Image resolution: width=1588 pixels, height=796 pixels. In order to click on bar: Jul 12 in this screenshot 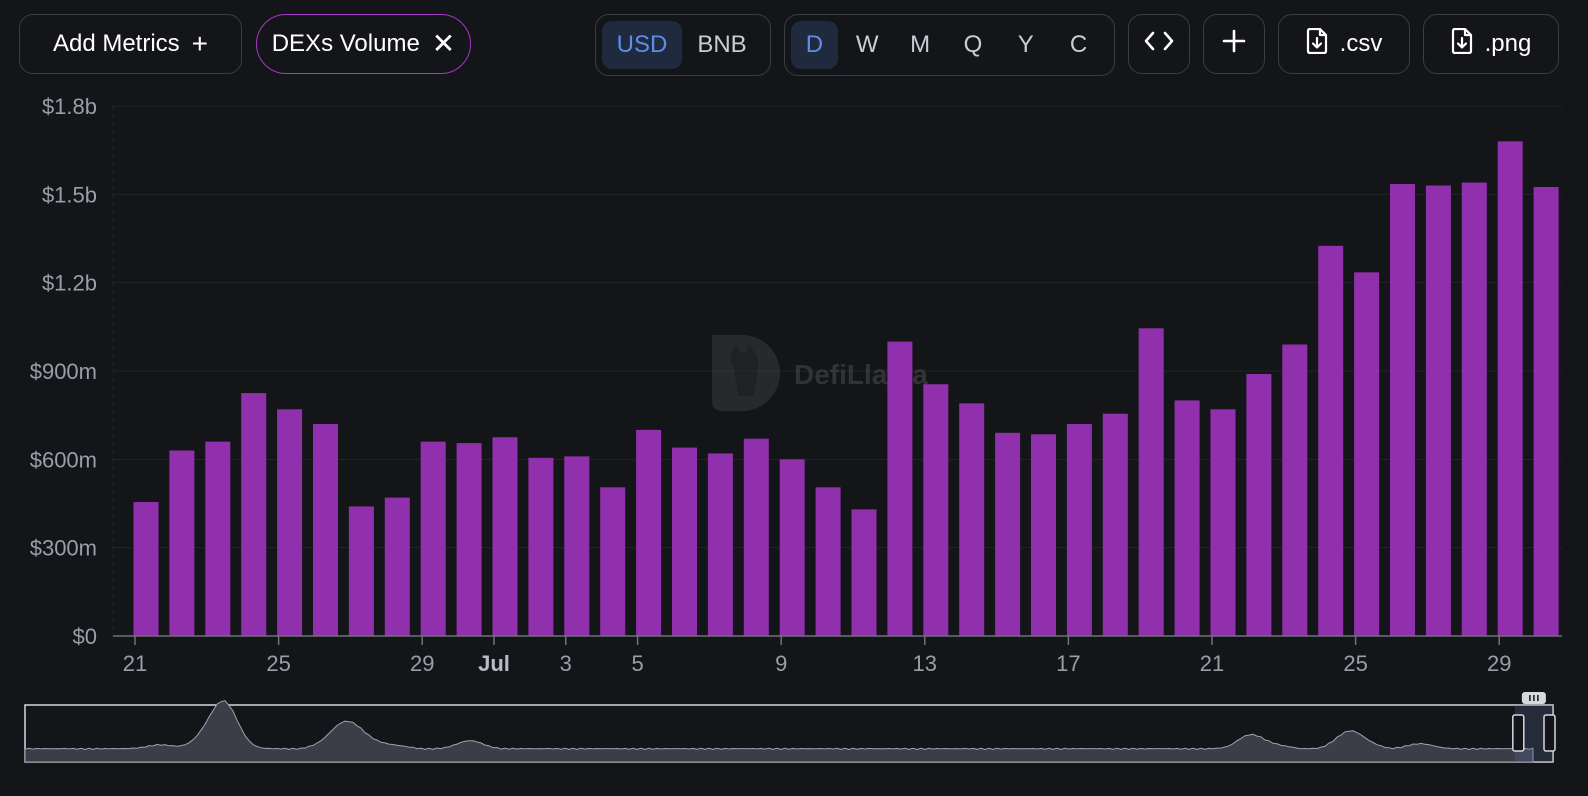, I will do `click(900, 488)`.